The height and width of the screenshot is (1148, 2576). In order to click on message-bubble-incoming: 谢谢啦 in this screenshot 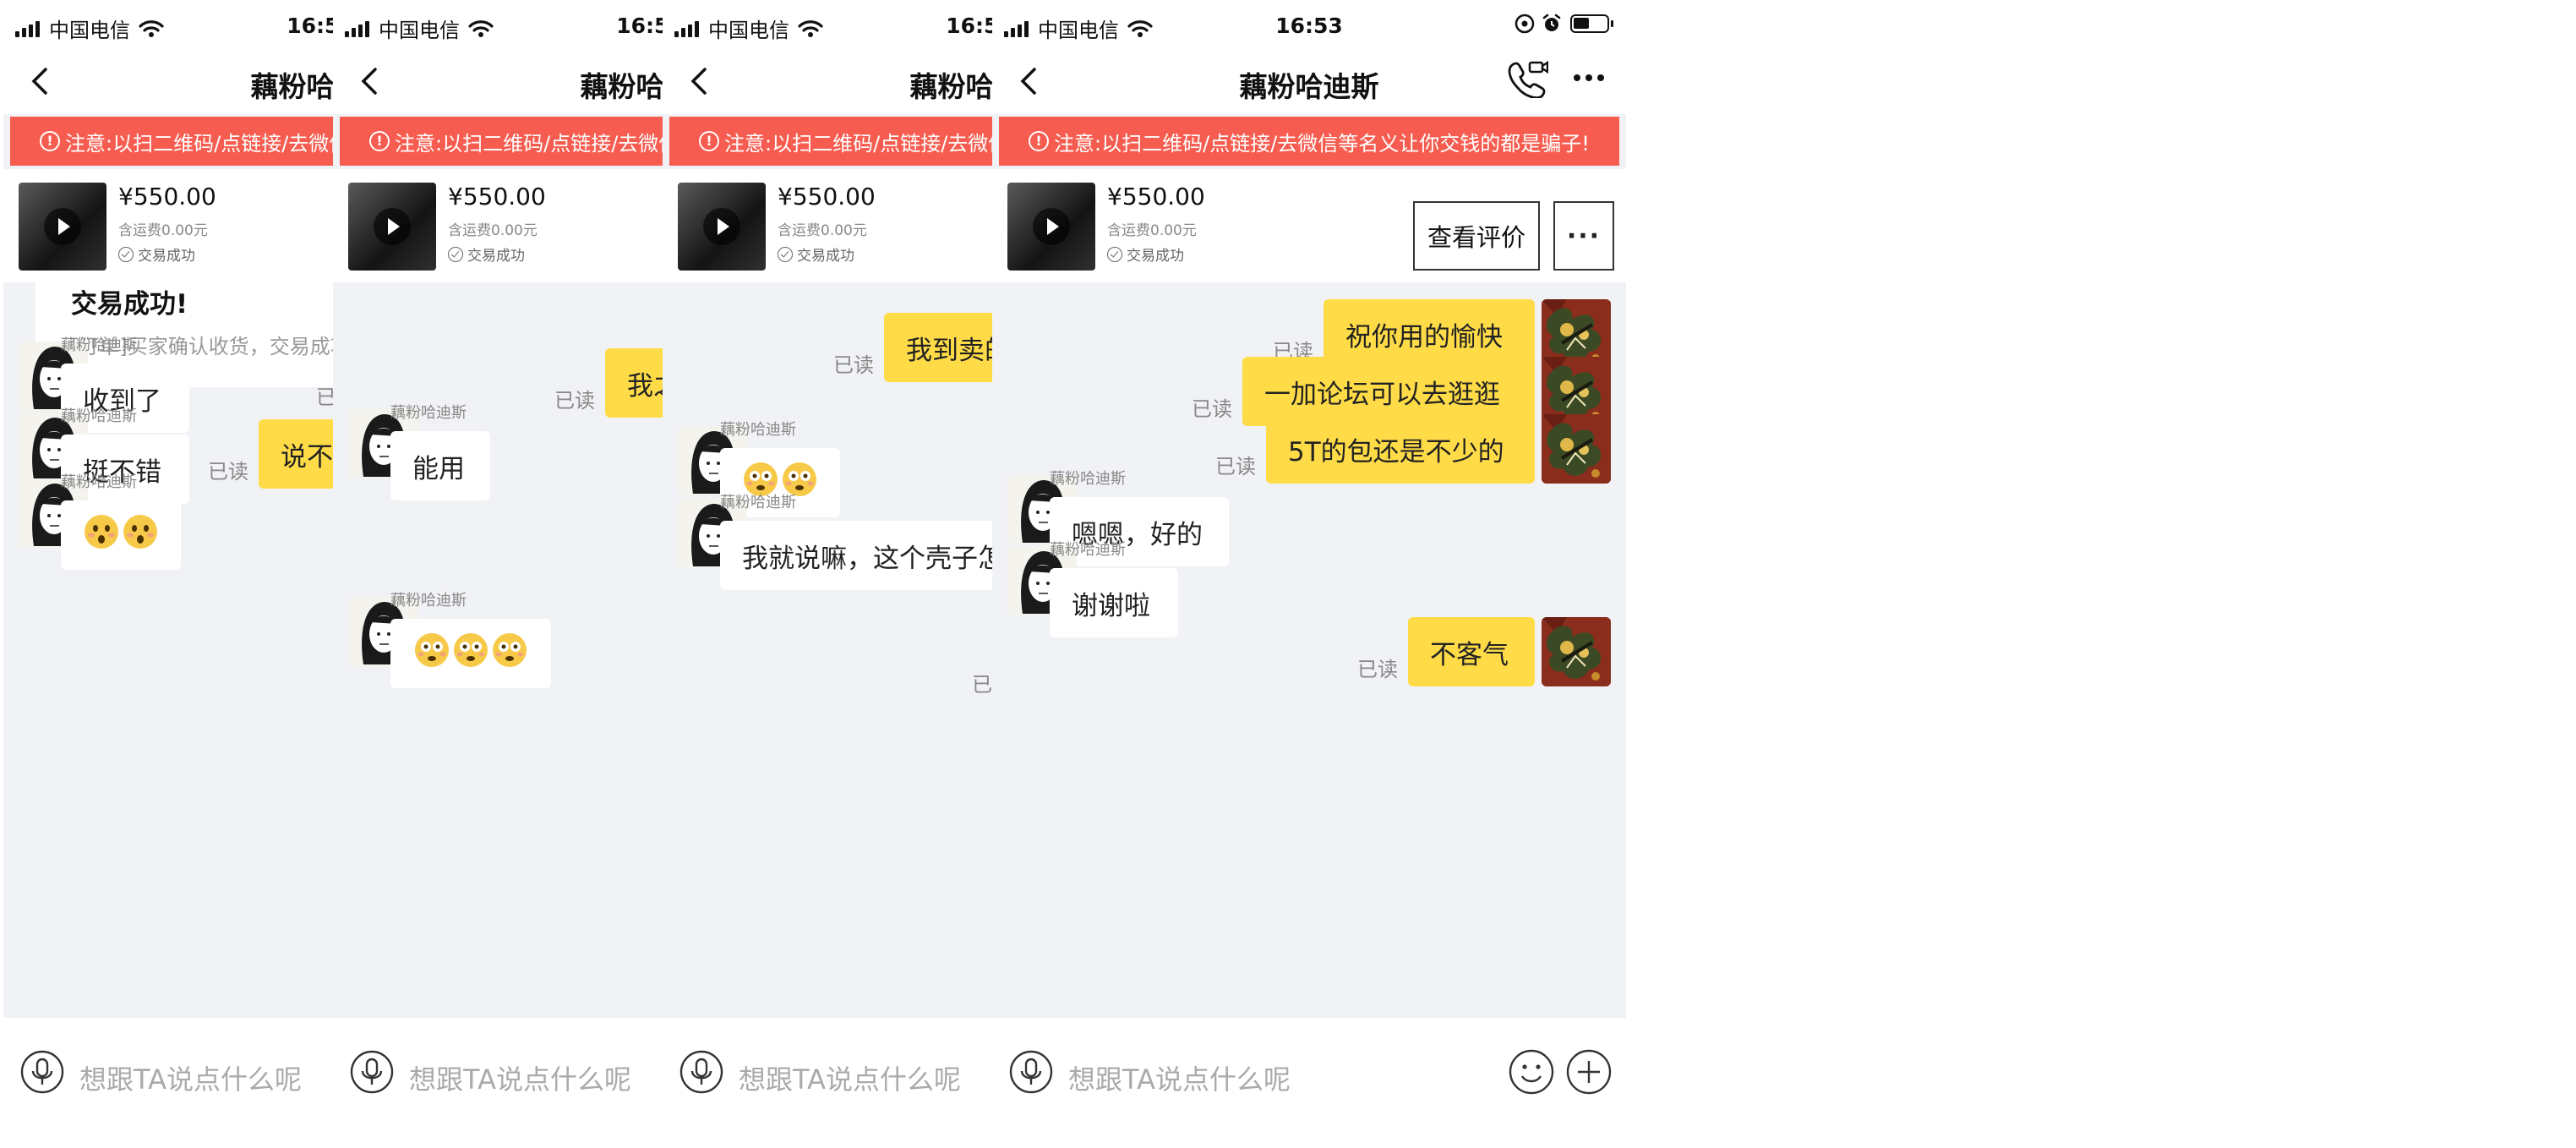, I will do `click(1114, 602)`.